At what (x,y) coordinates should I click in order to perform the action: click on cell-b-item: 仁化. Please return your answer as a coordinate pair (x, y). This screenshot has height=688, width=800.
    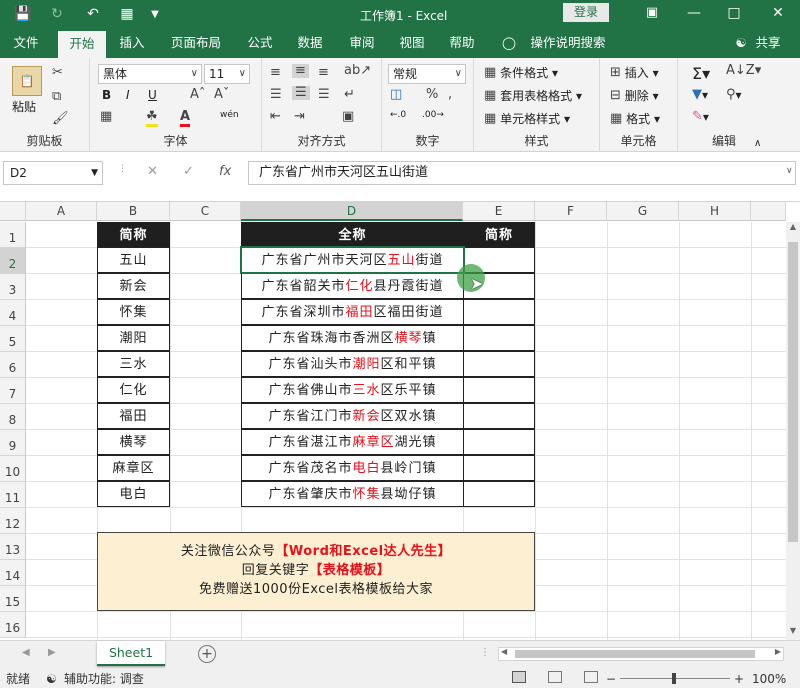
    Looking at the image, I should click on (133, 390).